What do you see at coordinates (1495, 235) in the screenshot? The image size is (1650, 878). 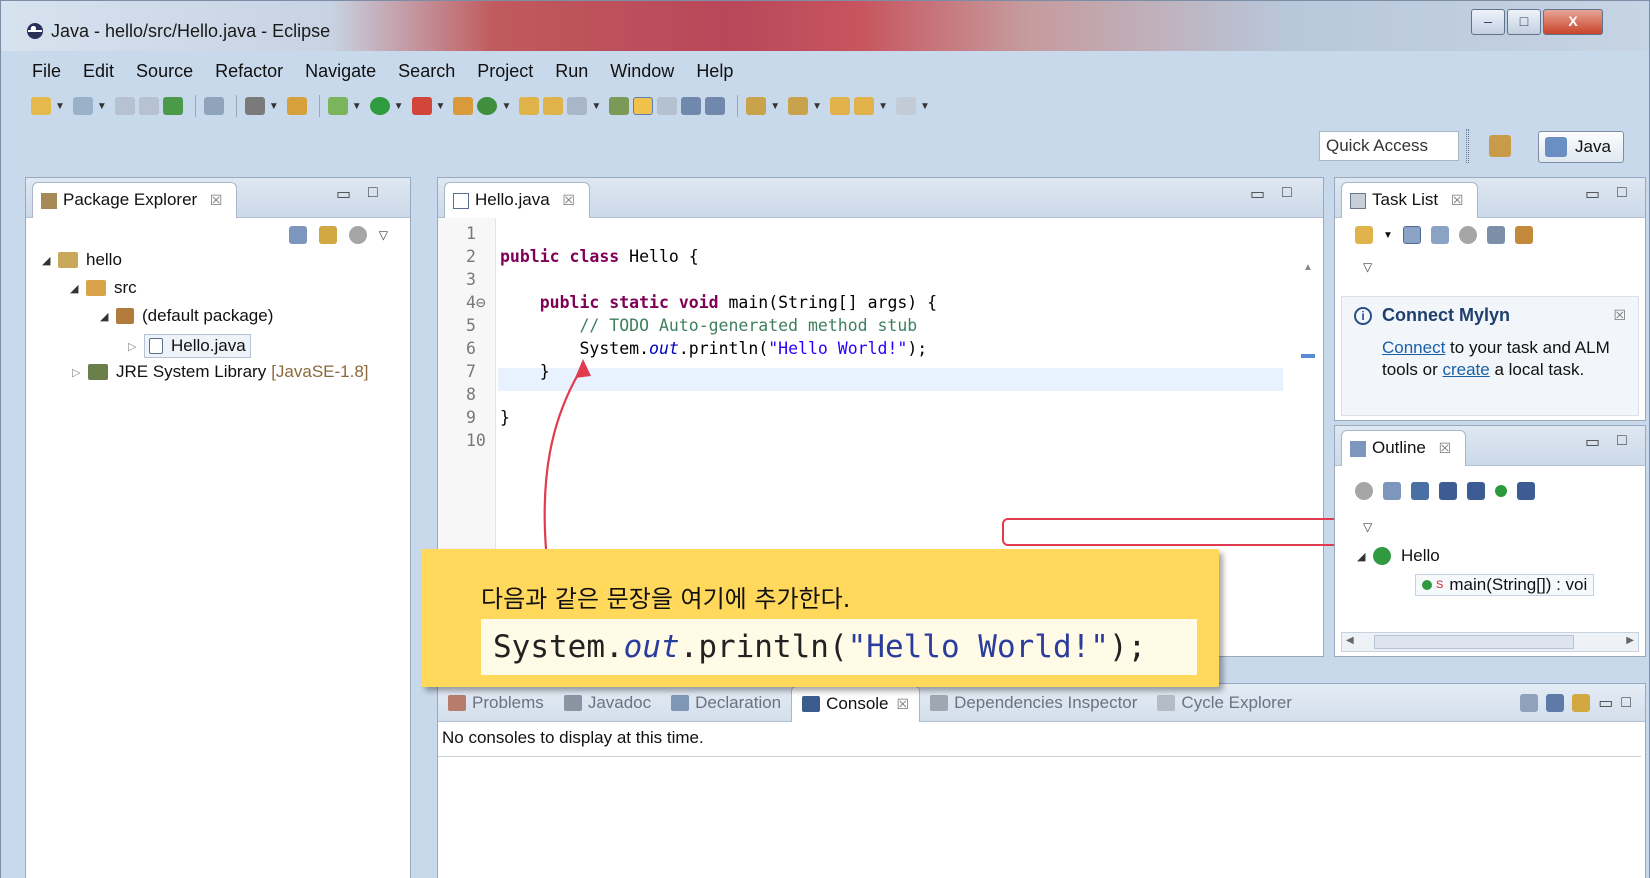 I see `collapse-tasks-icon` at bounding box center [1495, 235].